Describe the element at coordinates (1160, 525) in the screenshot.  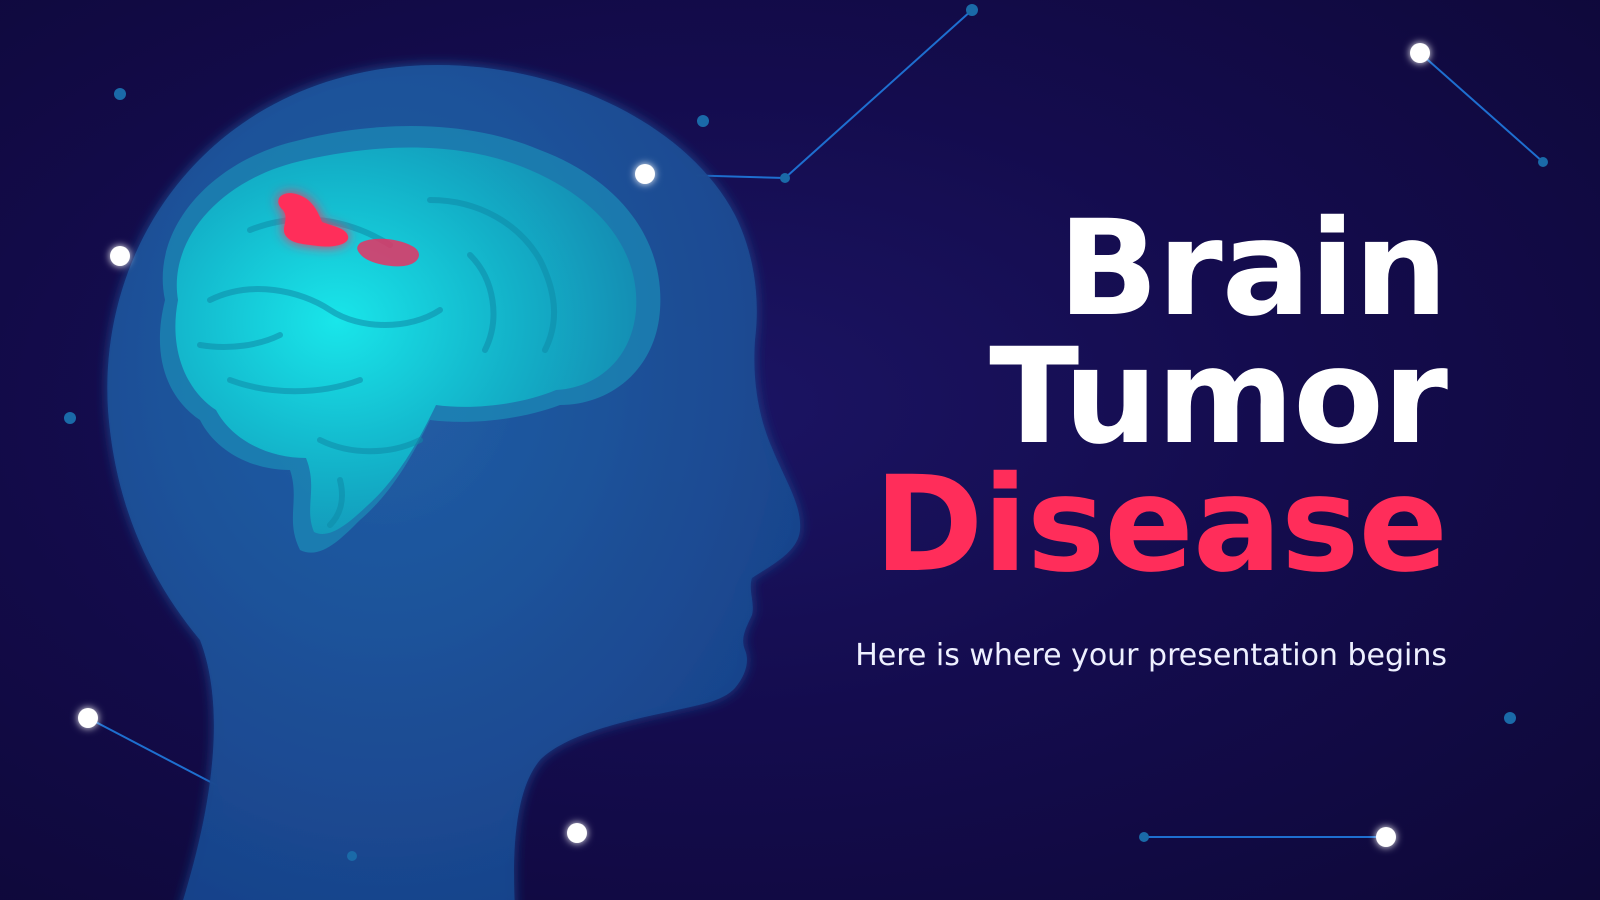
I see `title-line-disease: Disease` at that location.